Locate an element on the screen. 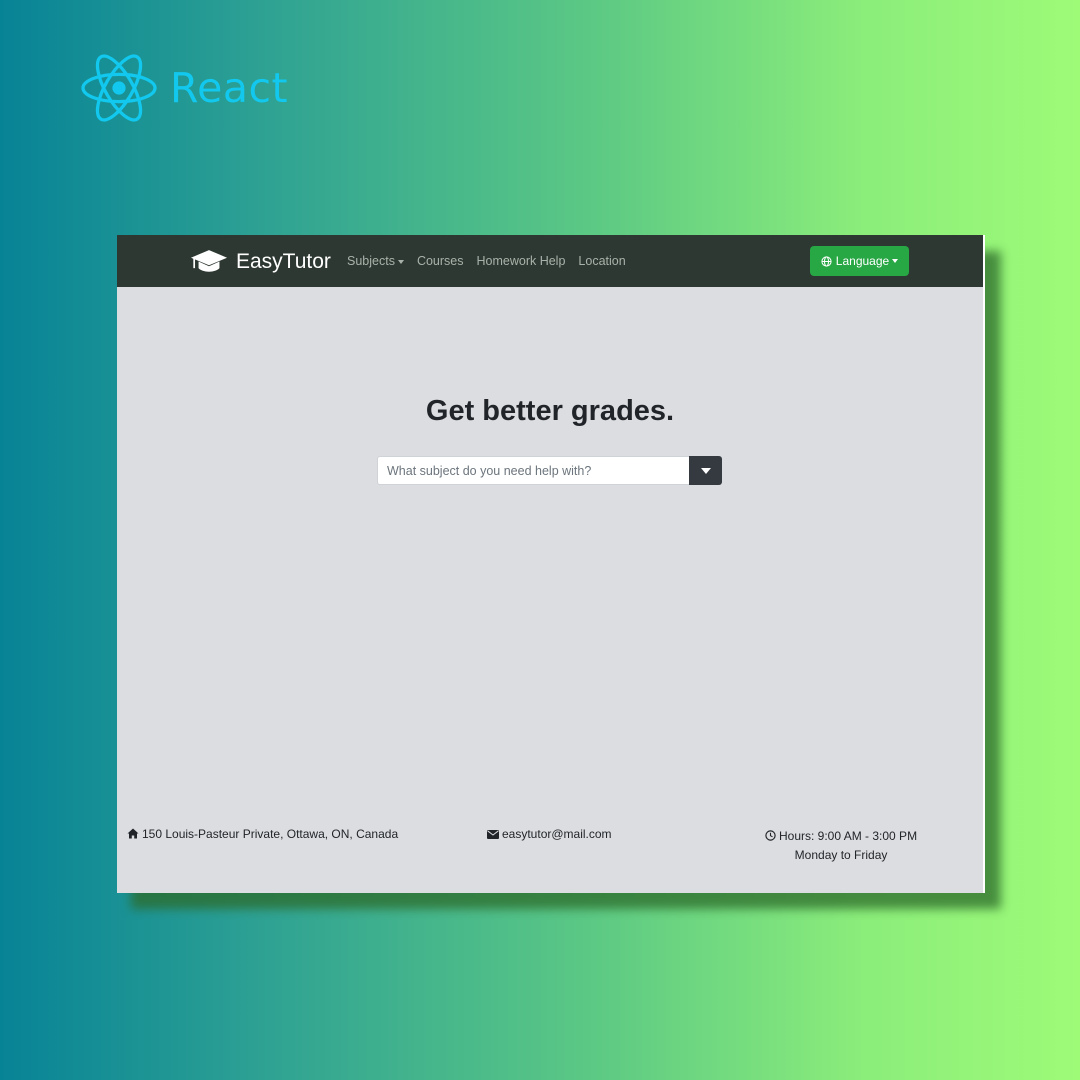  nav-location-link: Location is located at coordinates (601, 261).